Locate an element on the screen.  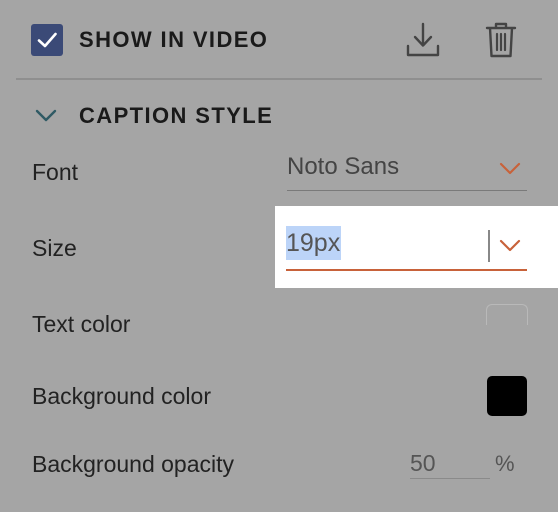
size-select-value: 19px is located at coordinates (314, 243).